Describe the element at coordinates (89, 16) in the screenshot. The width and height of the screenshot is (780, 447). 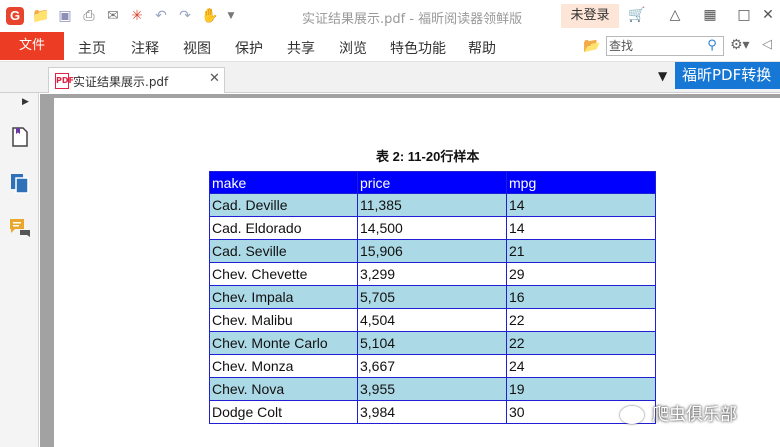
I see `print-icon: ⎙` at that location.